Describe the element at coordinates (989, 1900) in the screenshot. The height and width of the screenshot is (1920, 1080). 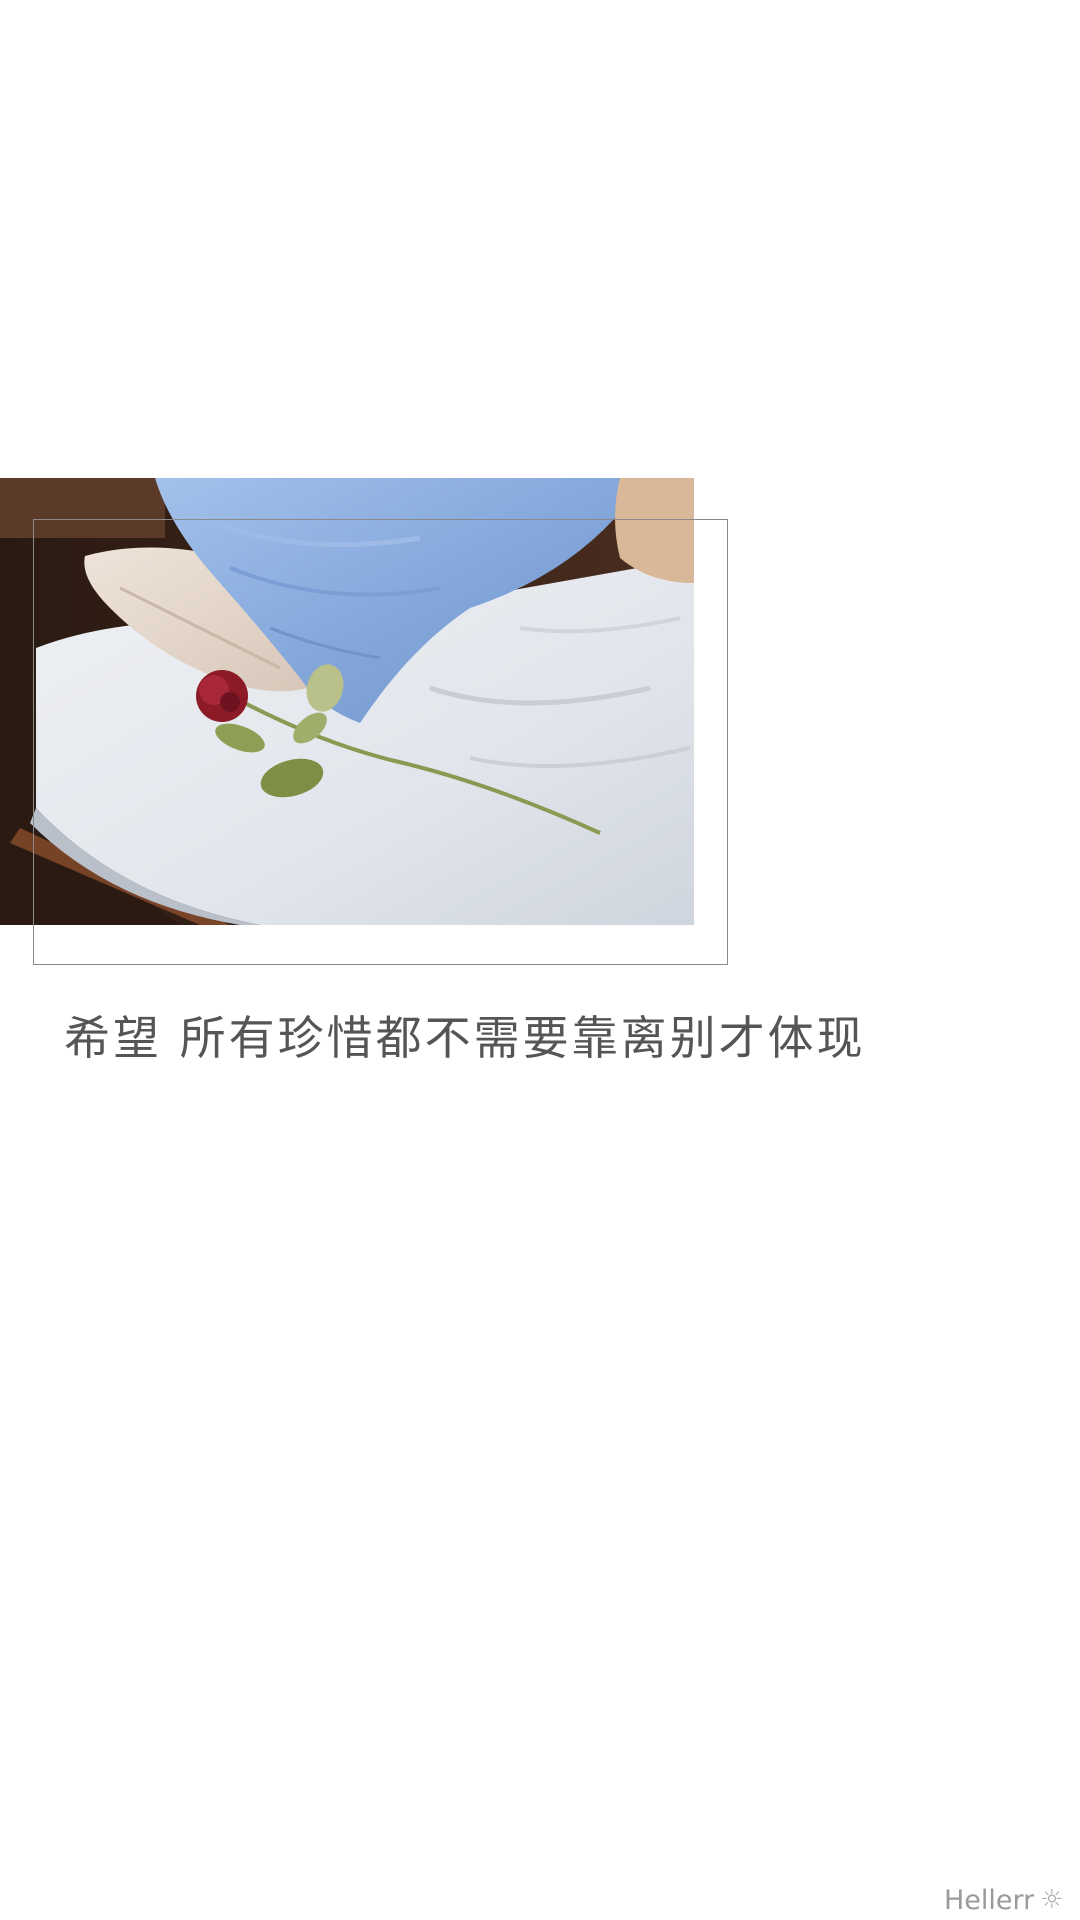
I see `watermark-text: Hellerr` at that location.